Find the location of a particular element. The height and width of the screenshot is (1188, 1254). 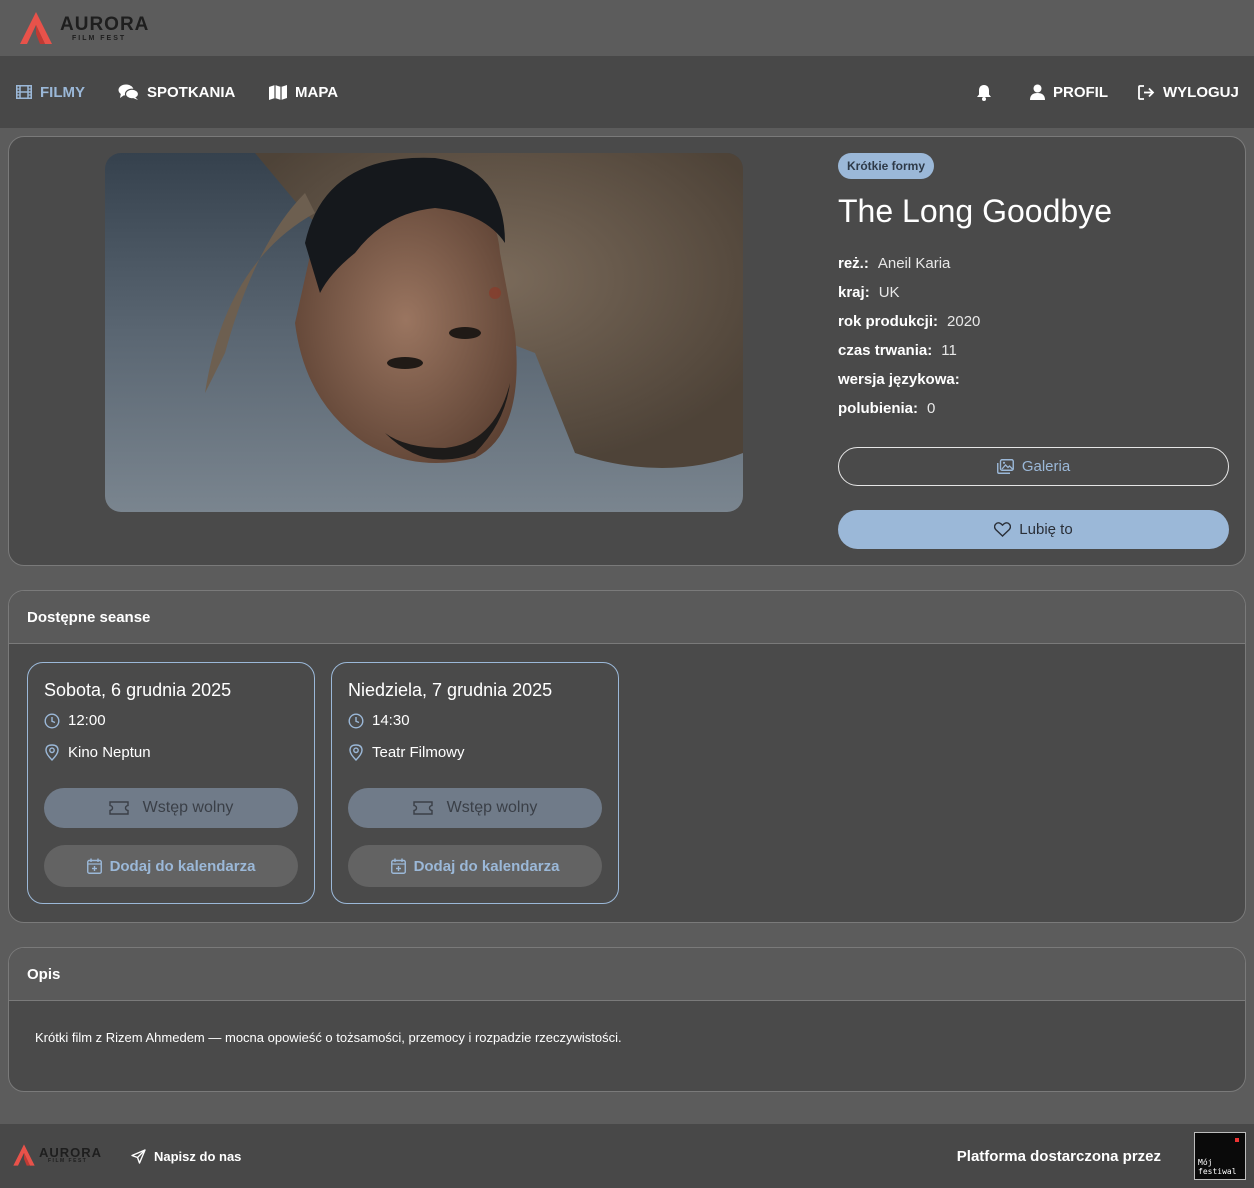

meta-director: reż.: Aneil Karia is located at coordinates (894, 263).